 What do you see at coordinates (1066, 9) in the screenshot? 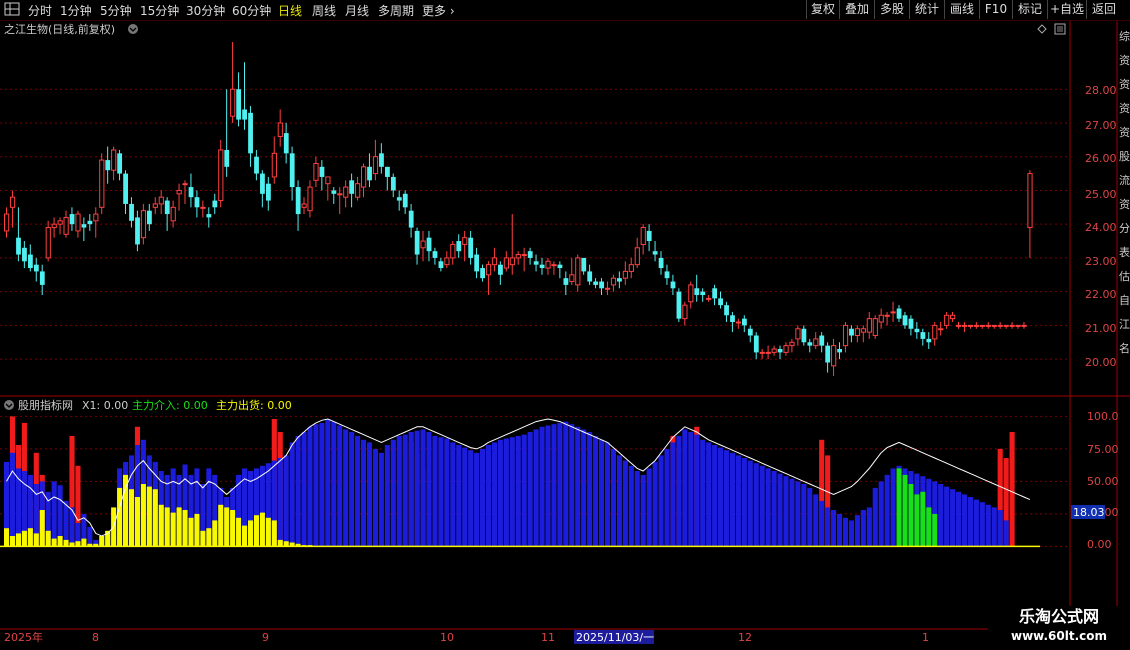
I see `add-watchlist-button: +自选` at bounding box center [1066, 9].